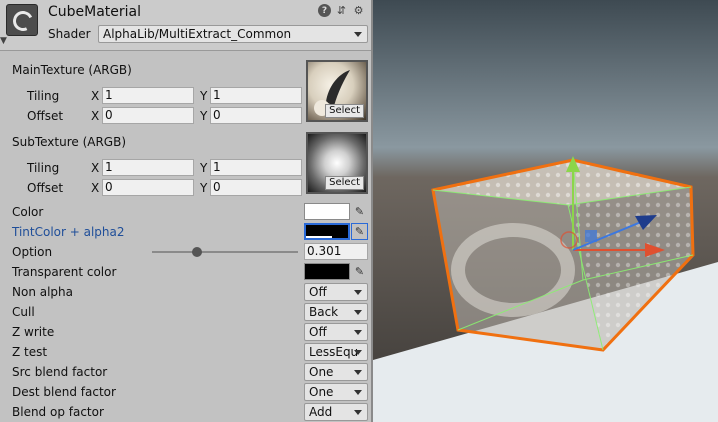 This screenshot has width=718, height=422. I want to click on sub-tiling-y-label: Y, so click(204, 168).